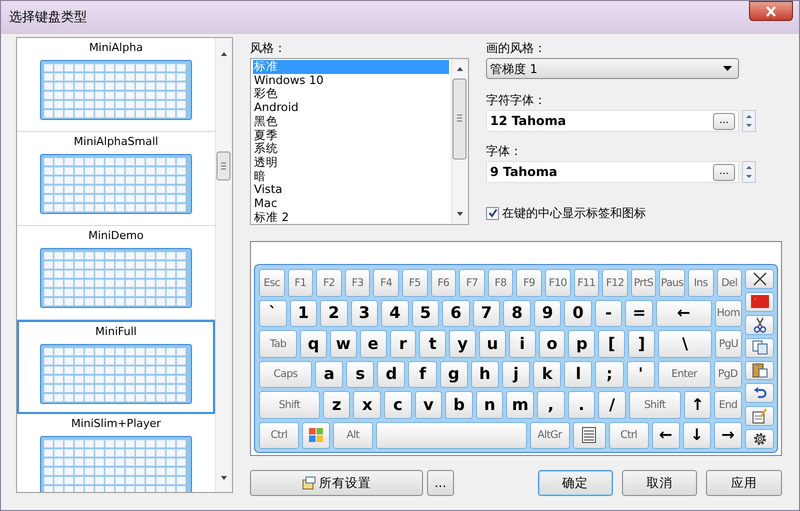 The image size is (800, 511). Describe the element at coordinates (351, 108) in the screenshot. I see `list-item: Android` at that location.